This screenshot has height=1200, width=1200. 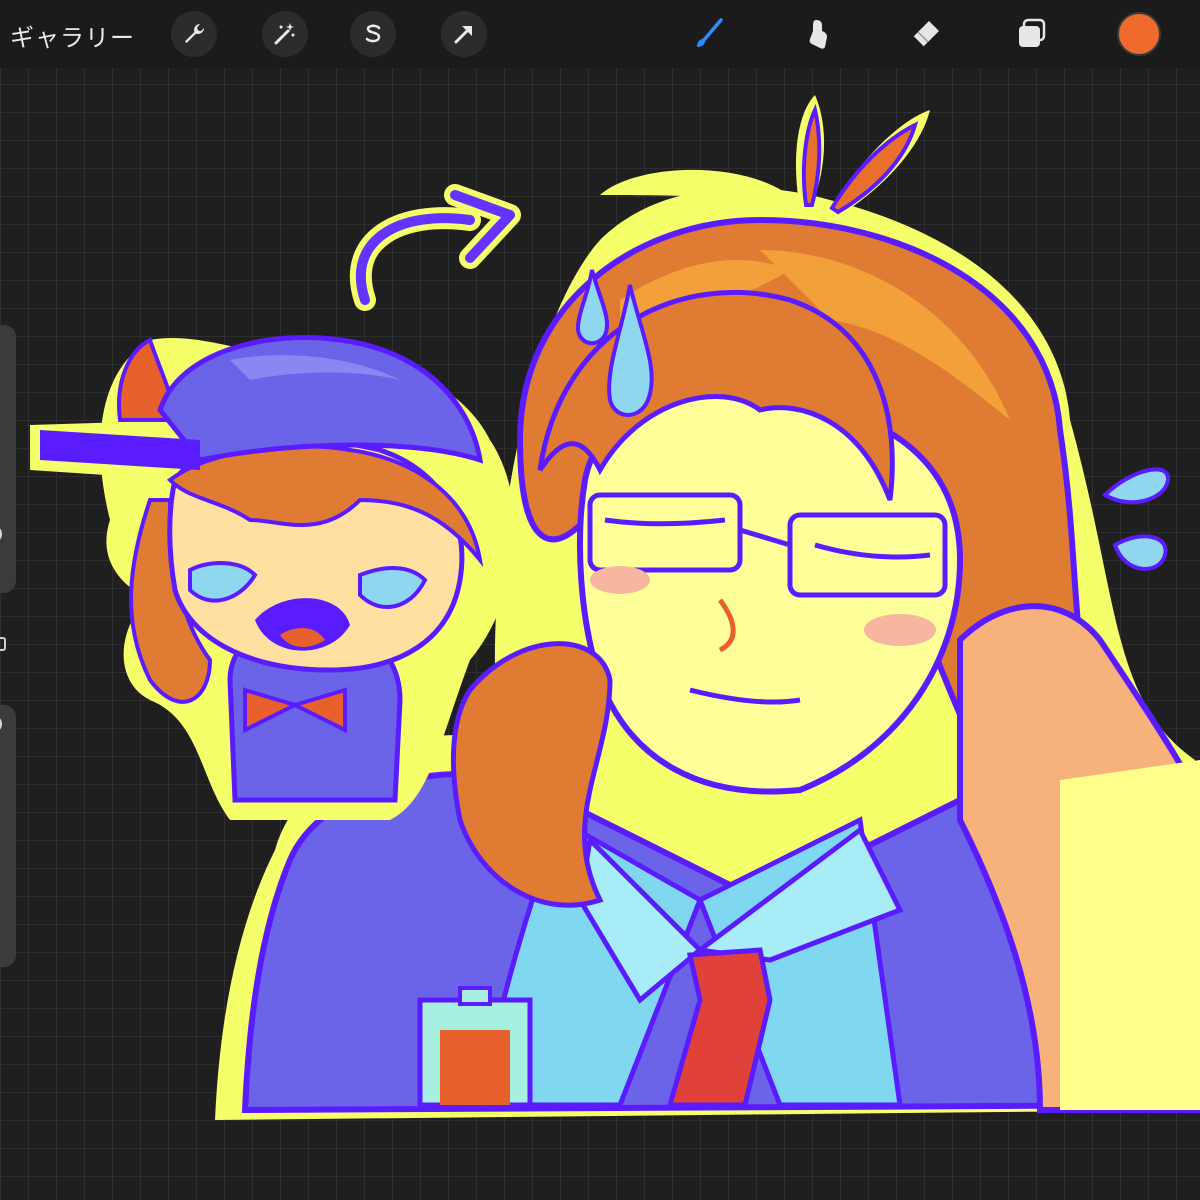 I want to click on brush-icon, so click(x=710, y=32).